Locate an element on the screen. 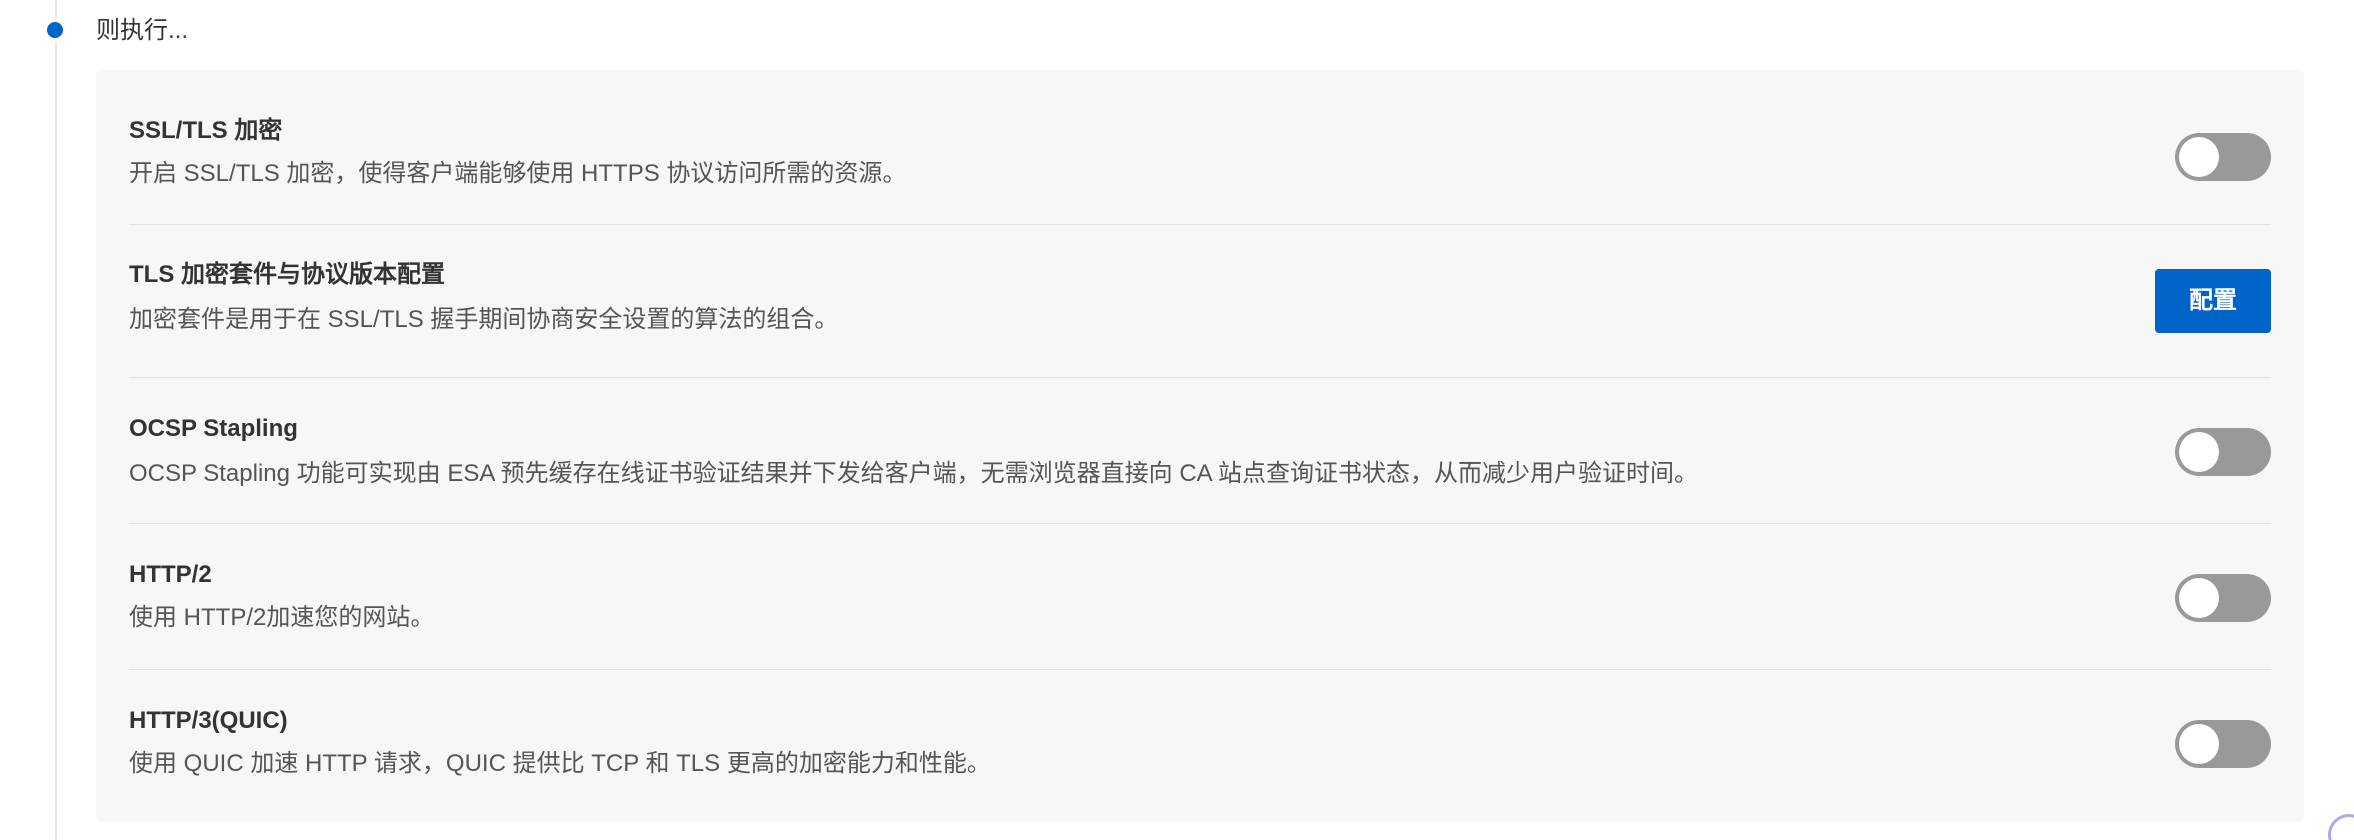 The image size is (2354, 840). ssl-tls-toggle is located at coordinates (2223, 157).